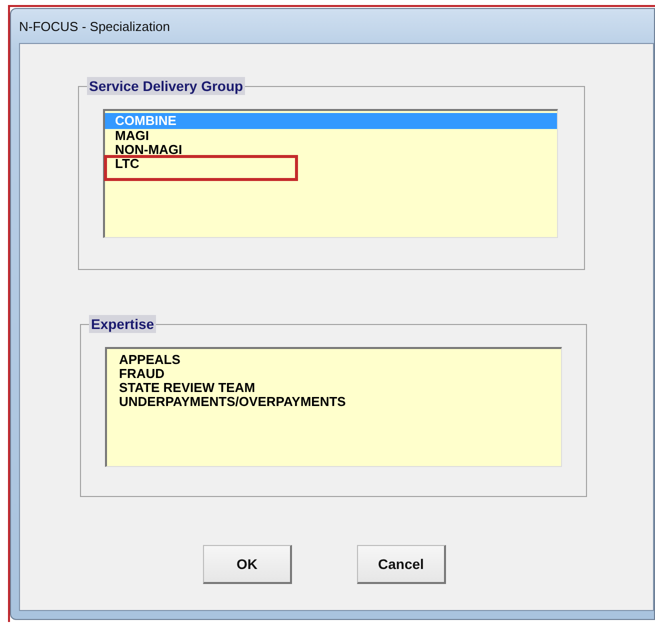 This screenshot has height=628, width=655. What do you see at coordinates (334, 402) in the screenshot?
I see `list-item: UNDERPAYMENTS/OVERPAYMENTS` at bounding box center [334, 402].